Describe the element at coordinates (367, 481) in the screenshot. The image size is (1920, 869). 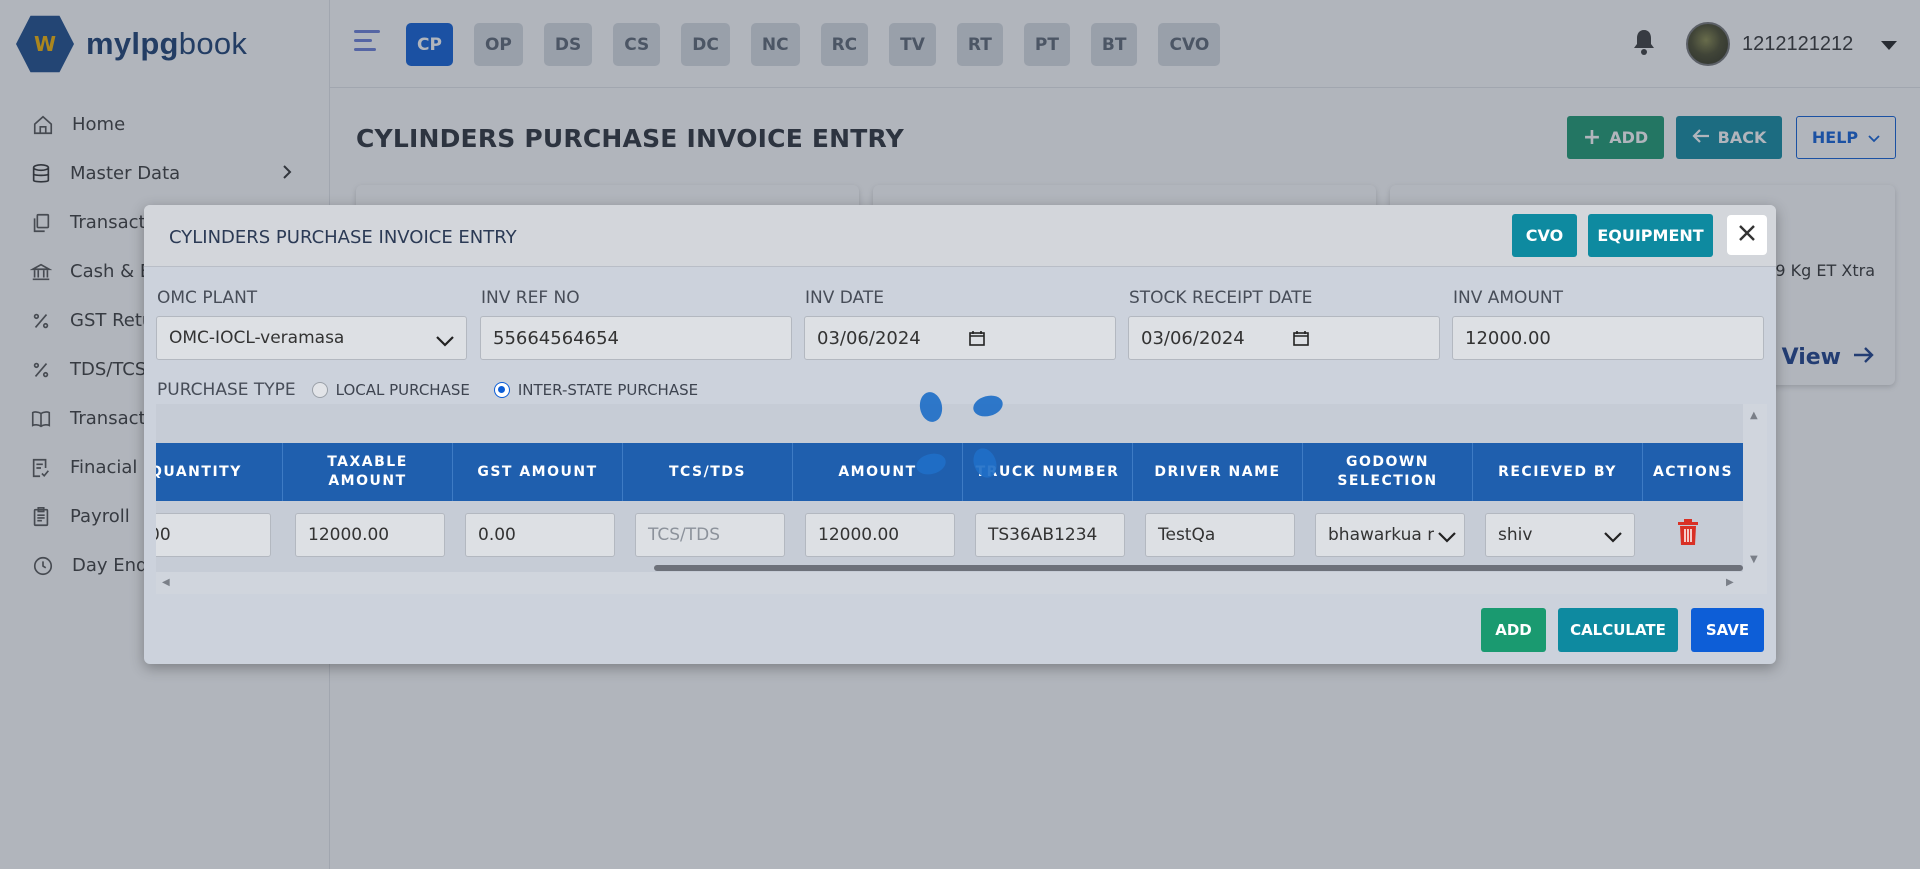
I see `column-header-label-line2: AMOUNT` at that location.